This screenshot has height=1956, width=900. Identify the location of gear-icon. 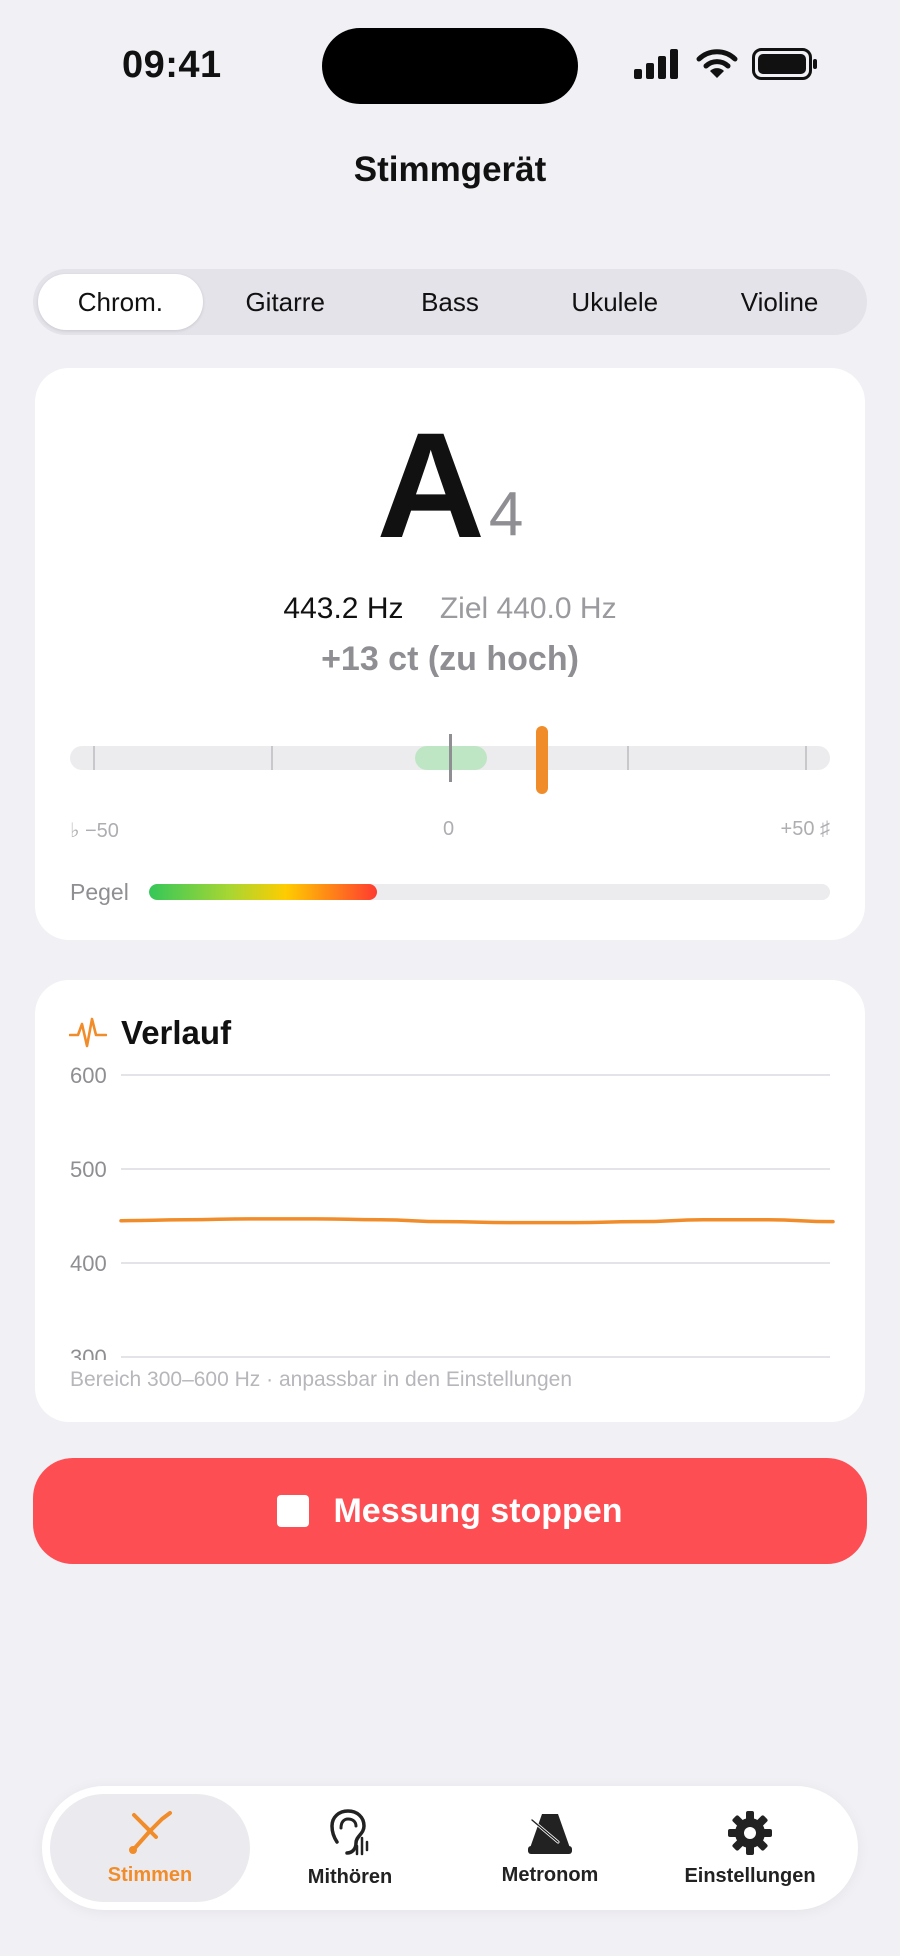
(750, 1832).